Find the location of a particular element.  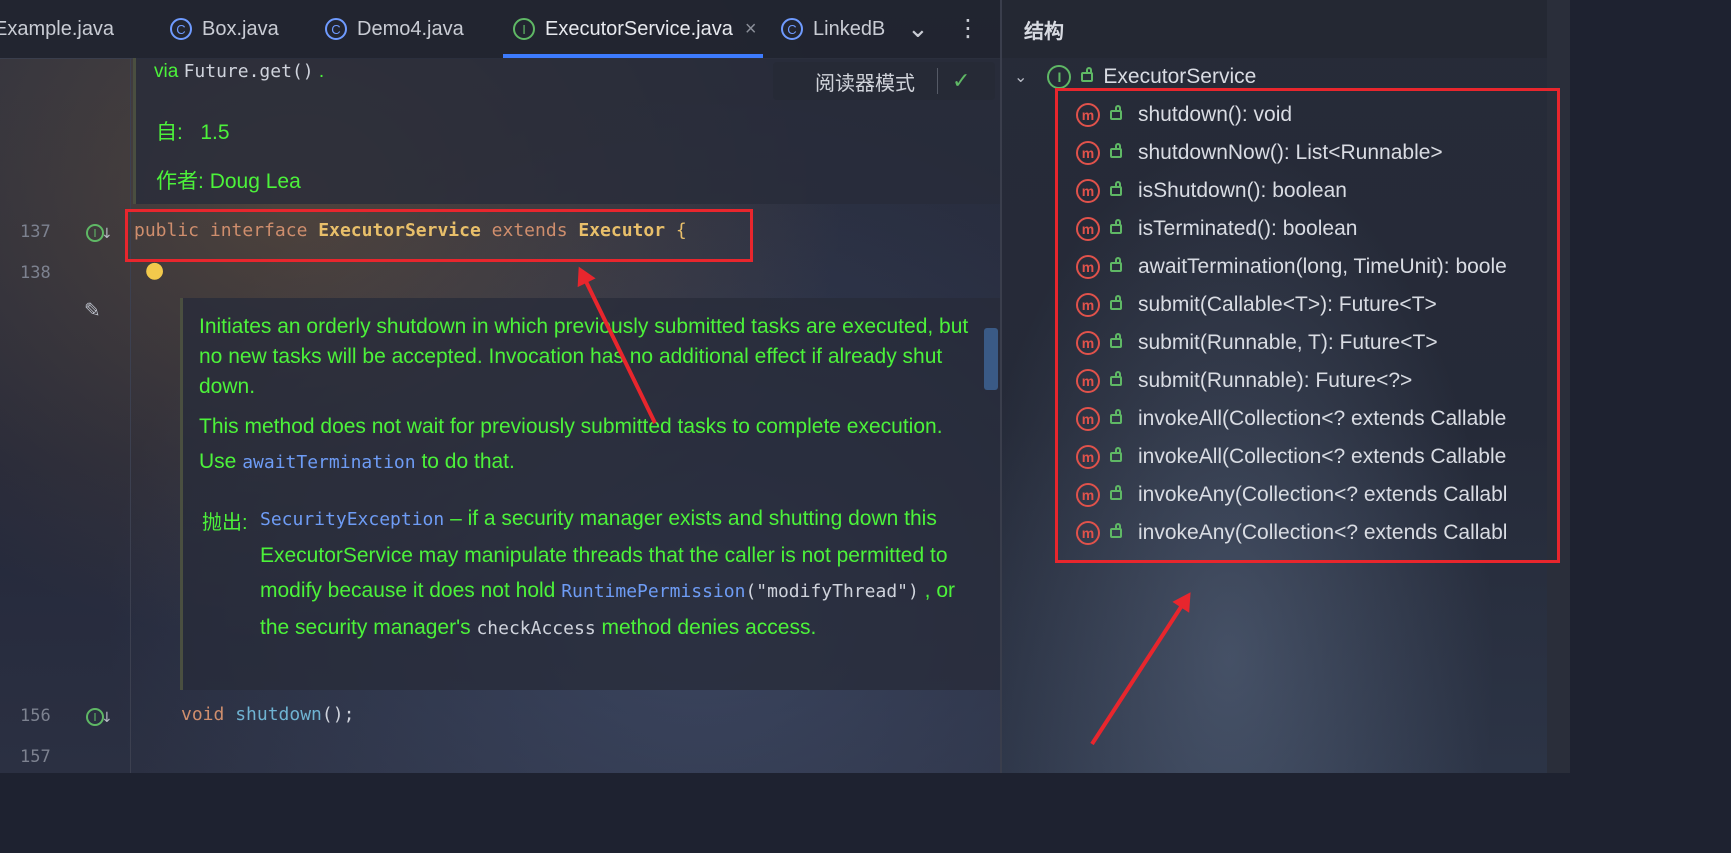

structure-panel-header: 结构 is located at coordinates (1274, 29).